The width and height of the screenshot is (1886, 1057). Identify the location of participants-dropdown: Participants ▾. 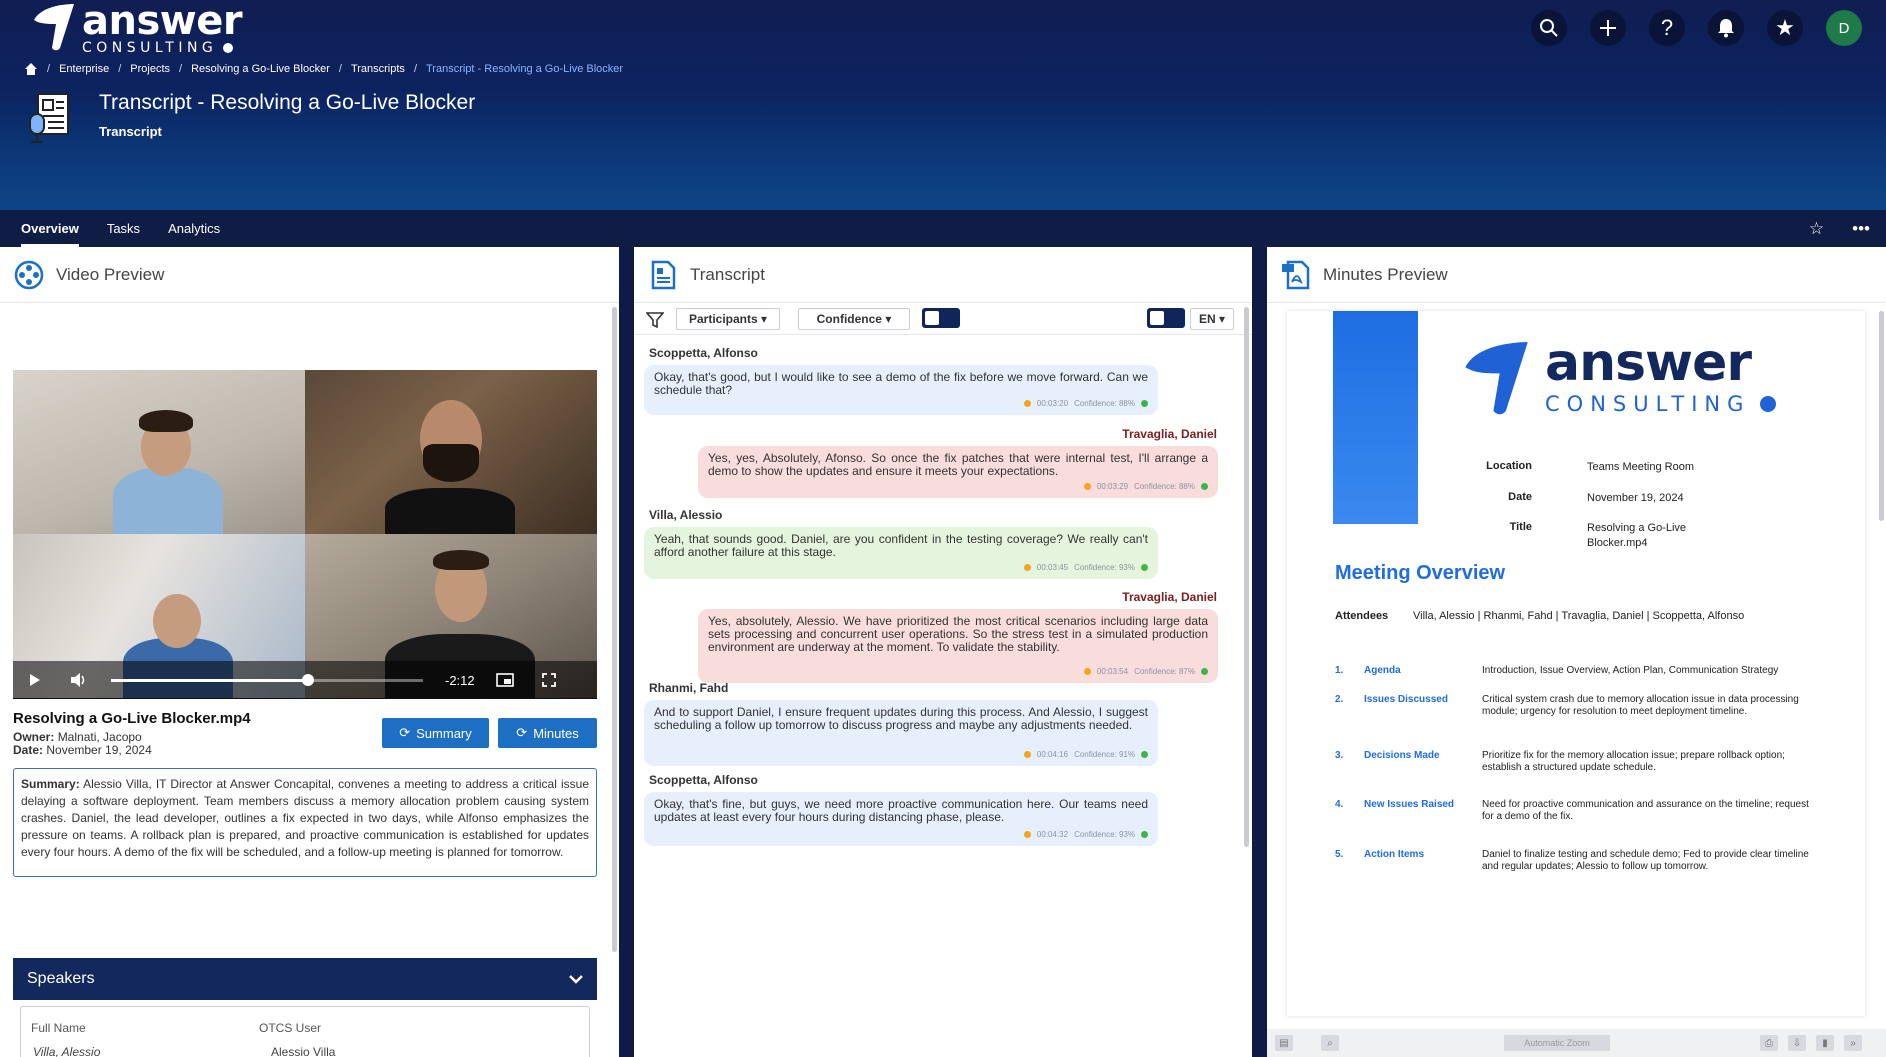
(728, 319).